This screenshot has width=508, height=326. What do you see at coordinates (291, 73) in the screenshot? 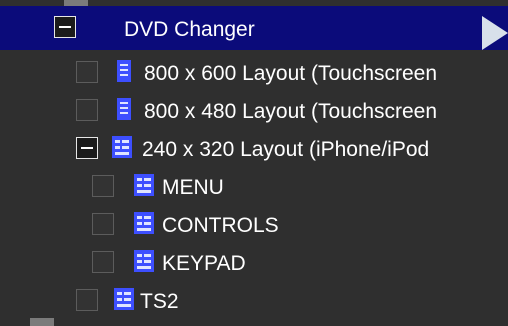
I see `tree-item-label: 800 x 600 Layout (Touchscreen` at bounding box center [291, 73].